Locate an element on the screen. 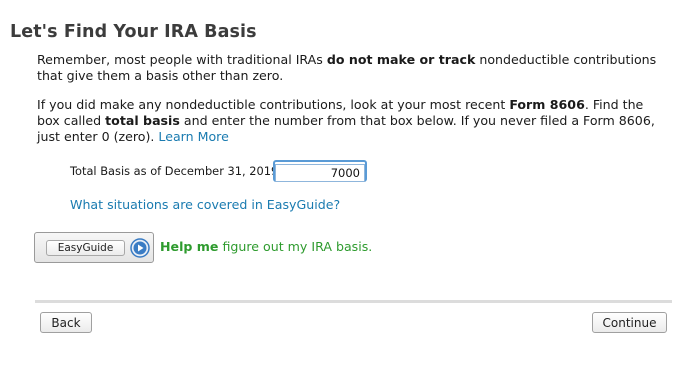 This screenshot has width=679, height=373. page-title: Let's Find Your IRA Basis is located at coordinates (133, 32).